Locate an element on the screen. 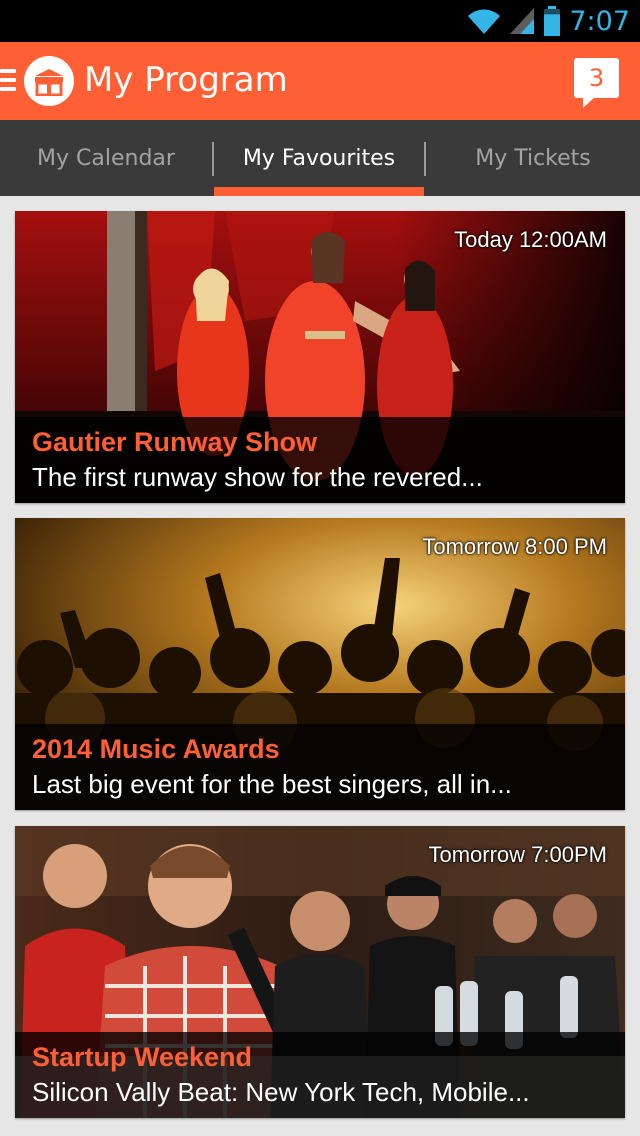  gift-box-icon is located at coordinates (49, 82).